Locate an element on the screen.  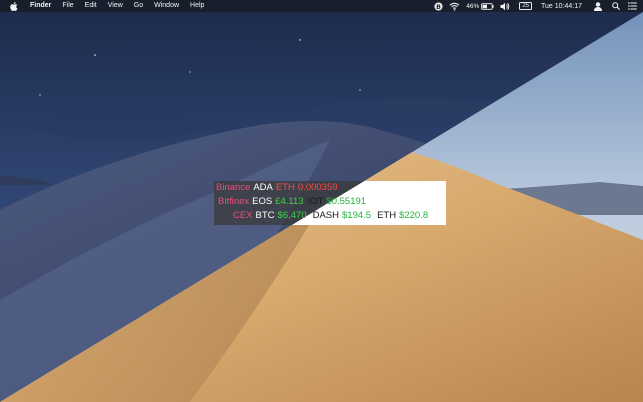
ticker-row-cex: CEX BTC $6,470 DASH $194.5 ETH $220.8 is located at coordinates (330, 216).